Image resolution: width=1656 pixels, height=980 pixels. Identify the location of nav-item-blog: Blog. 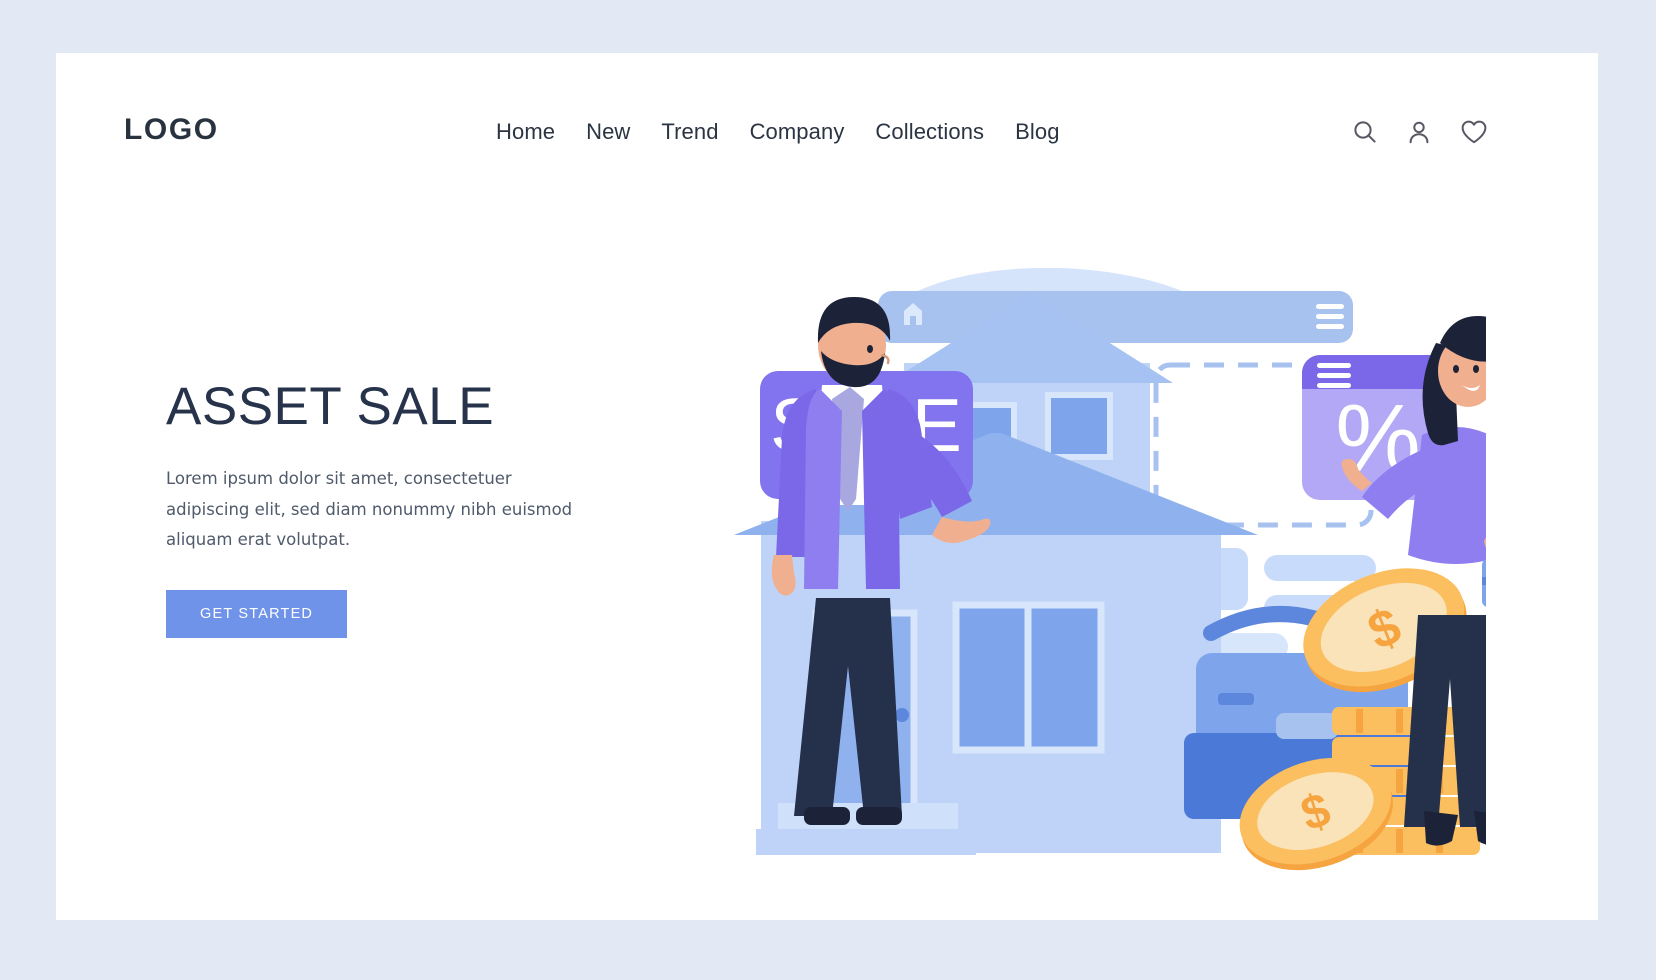
(1037, 132).